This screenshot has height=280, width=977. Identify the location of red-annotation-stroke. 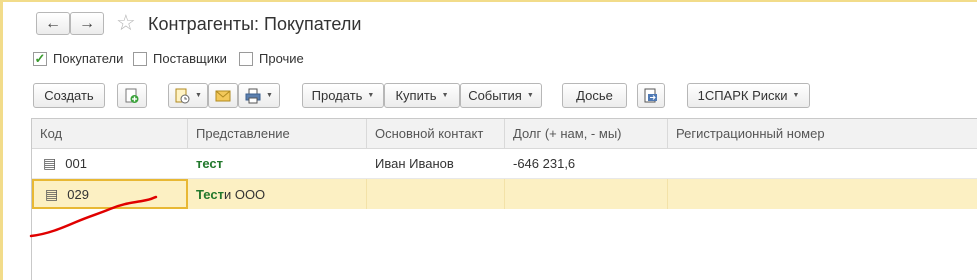
(93, 216).